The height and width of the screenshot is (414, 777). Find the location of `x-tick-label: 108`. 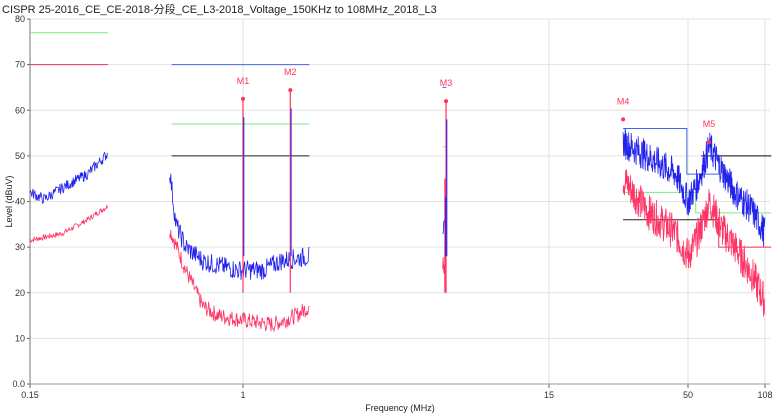

x-tick-label: 108 is located at coordinates (764, 395).